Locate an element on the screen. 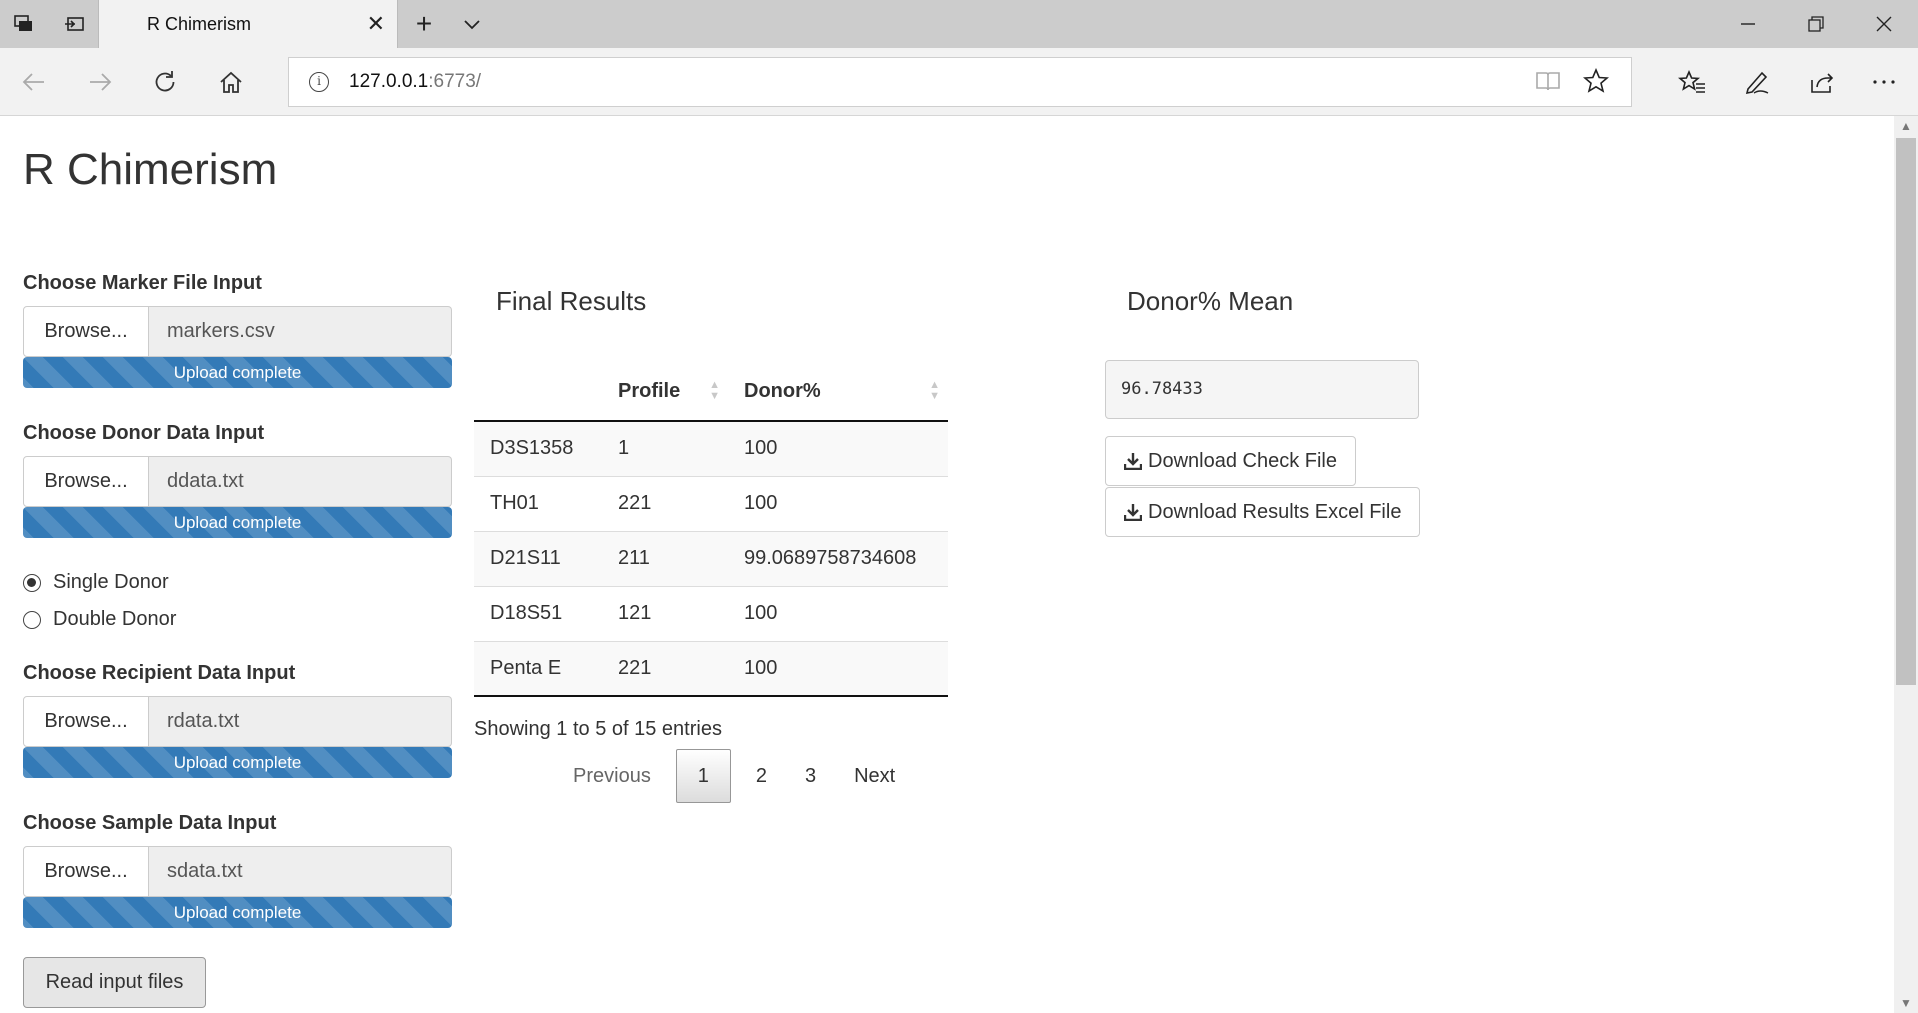 The image size is (1918, 1013). page-scrollbar: ▲ ▼ is located at coordinates (1906, 564).